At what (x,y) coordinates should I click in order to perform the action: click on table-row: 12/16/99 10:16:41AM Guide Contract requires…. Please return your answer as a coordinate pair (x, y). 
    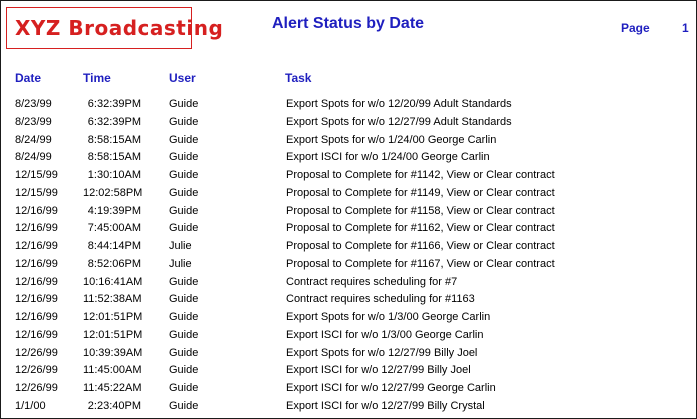
    Looking at the image, I should click on (348, 283).